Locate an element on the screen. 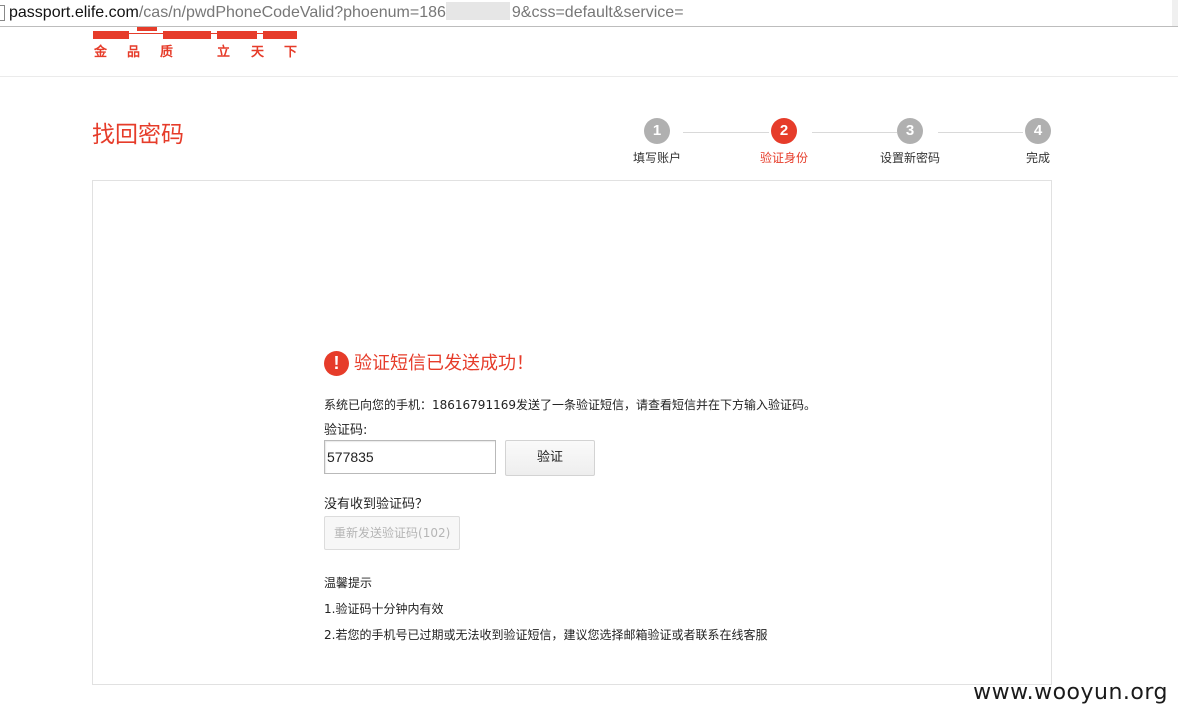 This screenshot has height=722, width=1178. slogan-char: 天 is located at coordinates (258, 52).